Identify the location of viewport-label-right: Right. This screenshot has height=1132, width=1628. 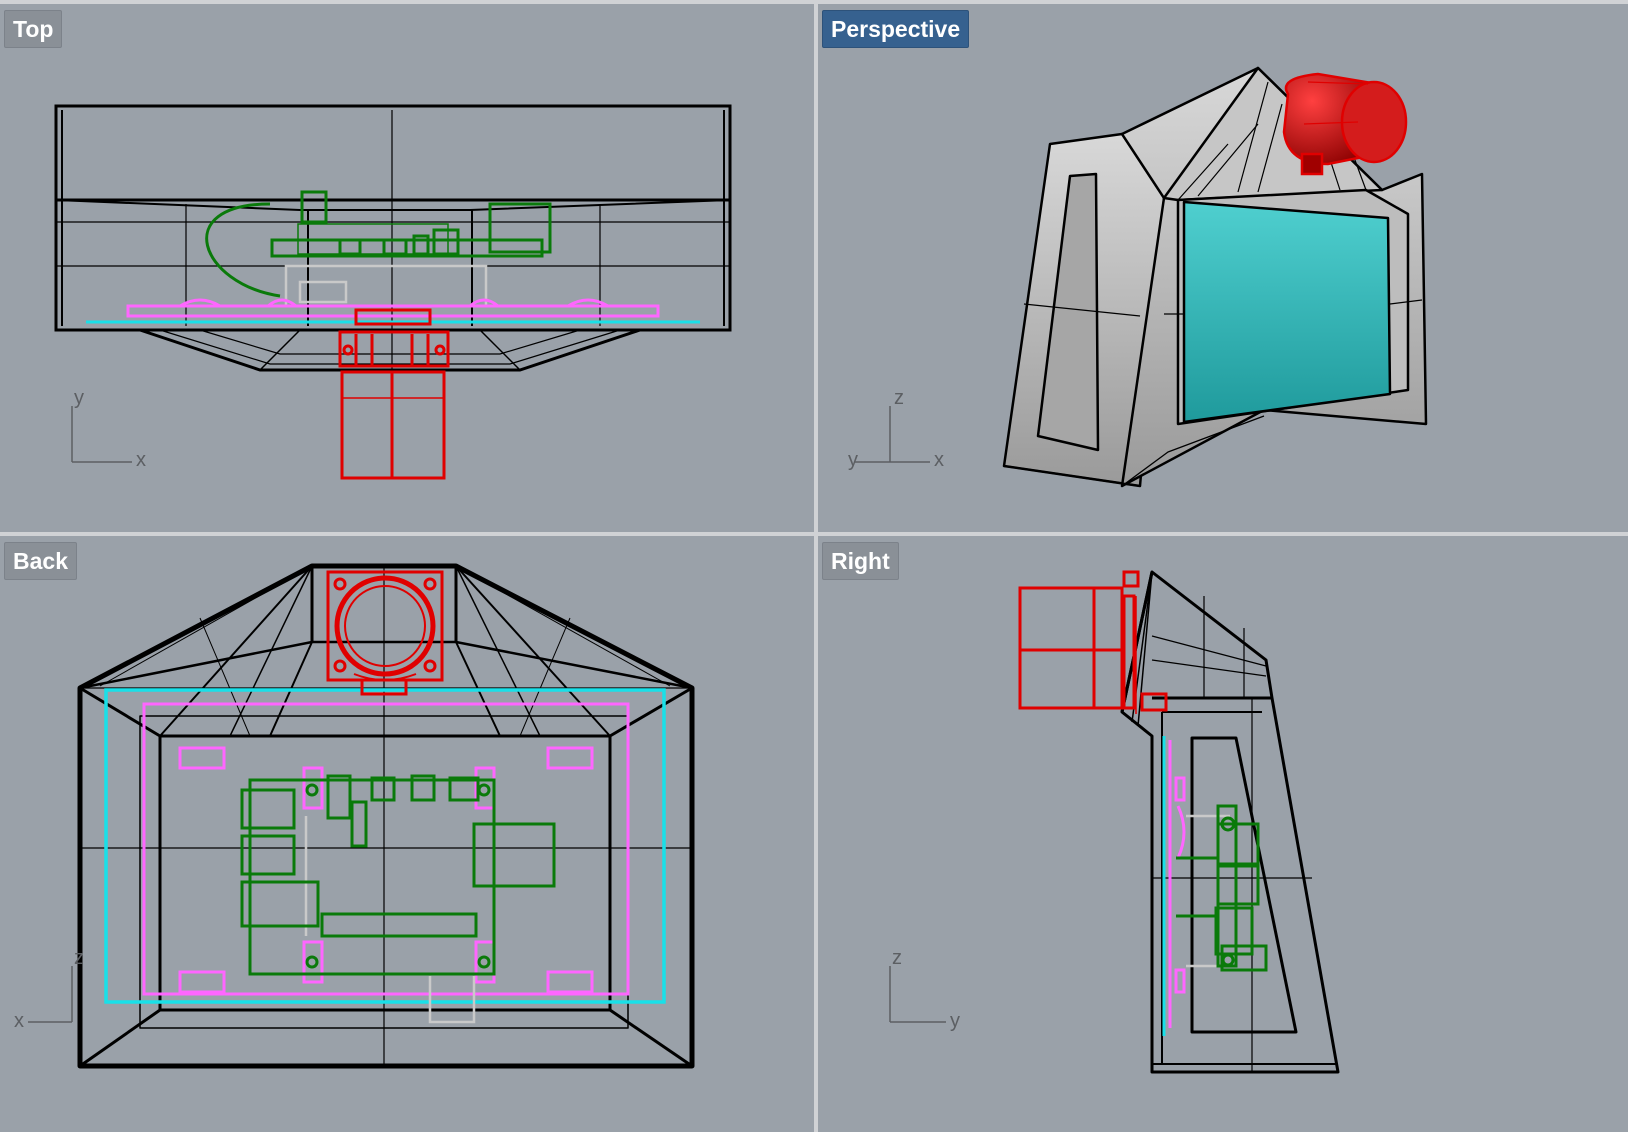
(860, 561).